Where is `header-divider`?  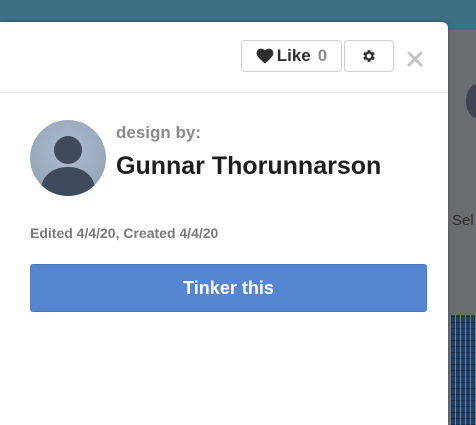
header-divider is located at coordinates (224, 92).